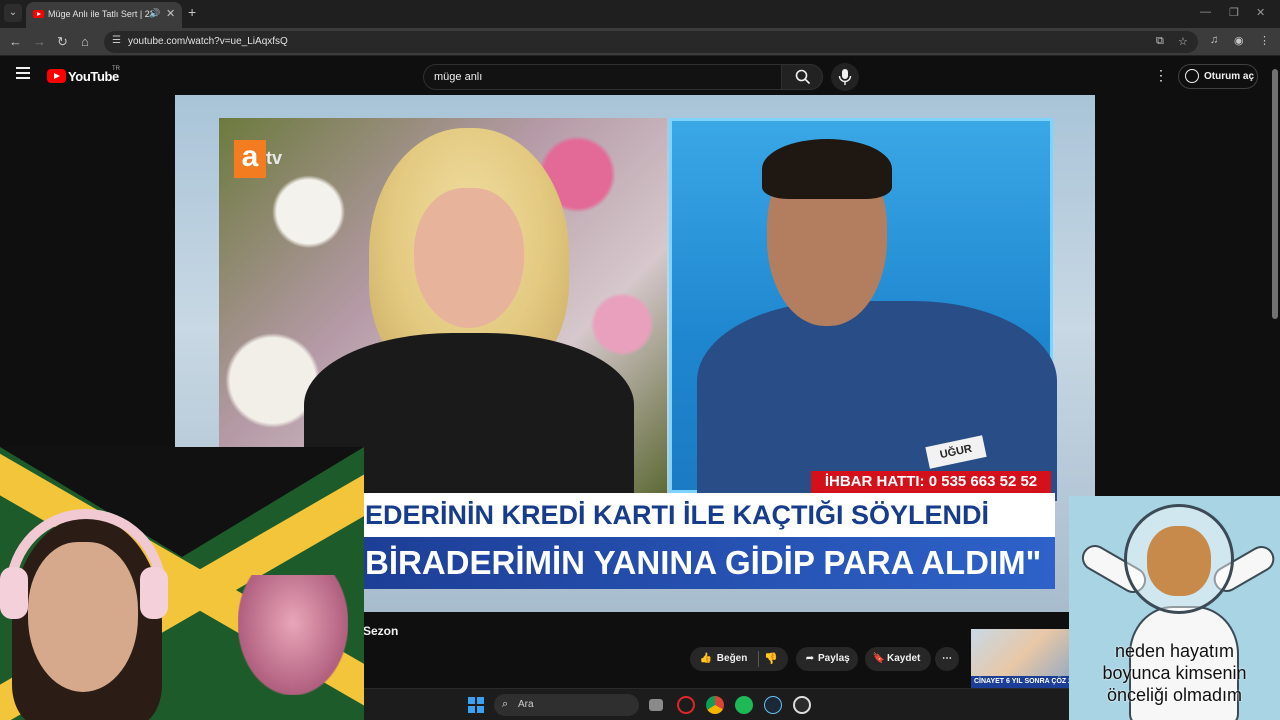 This screenshot has width=1280, height=720. Describe the element at coordinates (15, 41) in the screenshot. I see `back-icon: ←` at that location.